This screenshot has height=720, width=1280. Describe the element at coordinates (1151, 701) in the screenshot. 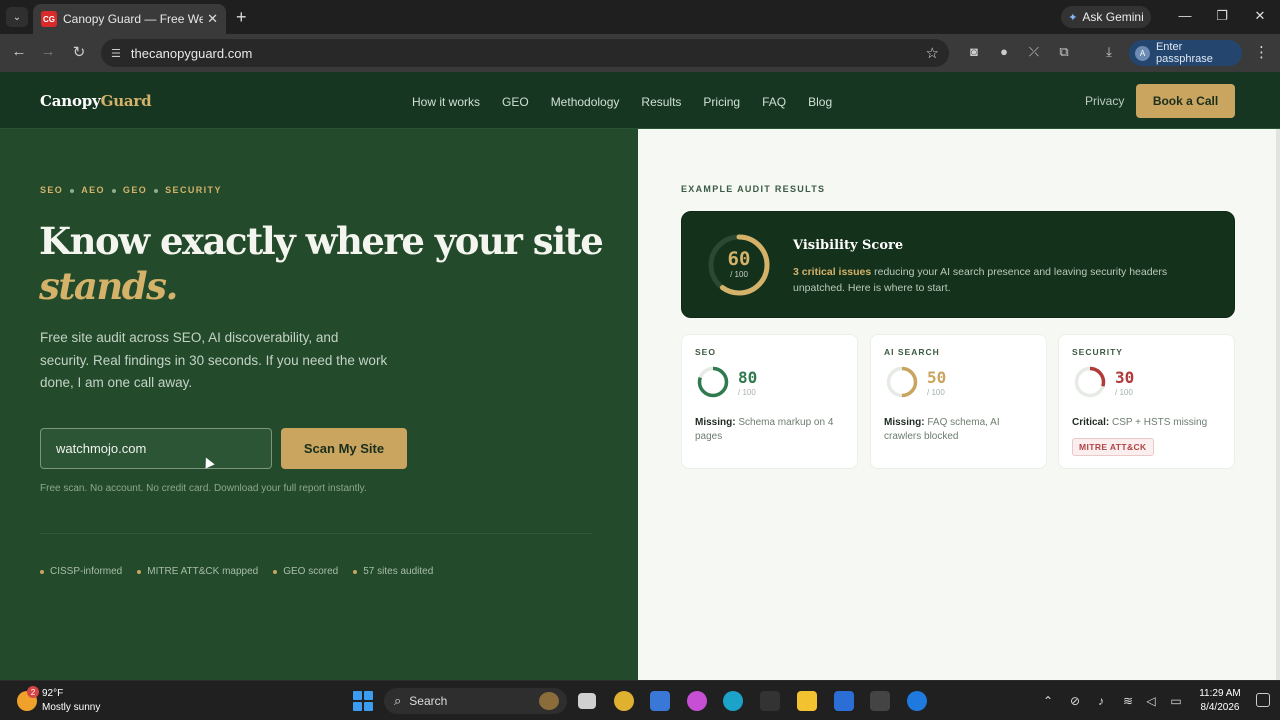

I see `volume-icon: ◁` at that location.